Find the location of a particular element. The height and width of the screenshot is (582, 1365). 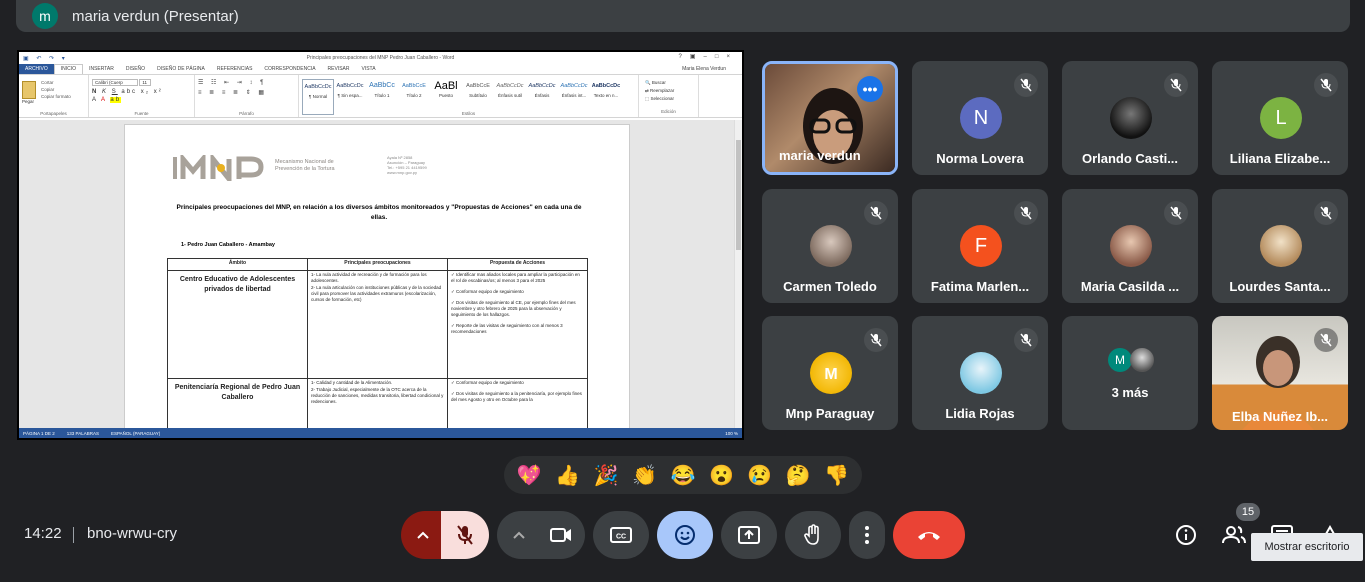

people-button is located at coordinates (1234, 535).